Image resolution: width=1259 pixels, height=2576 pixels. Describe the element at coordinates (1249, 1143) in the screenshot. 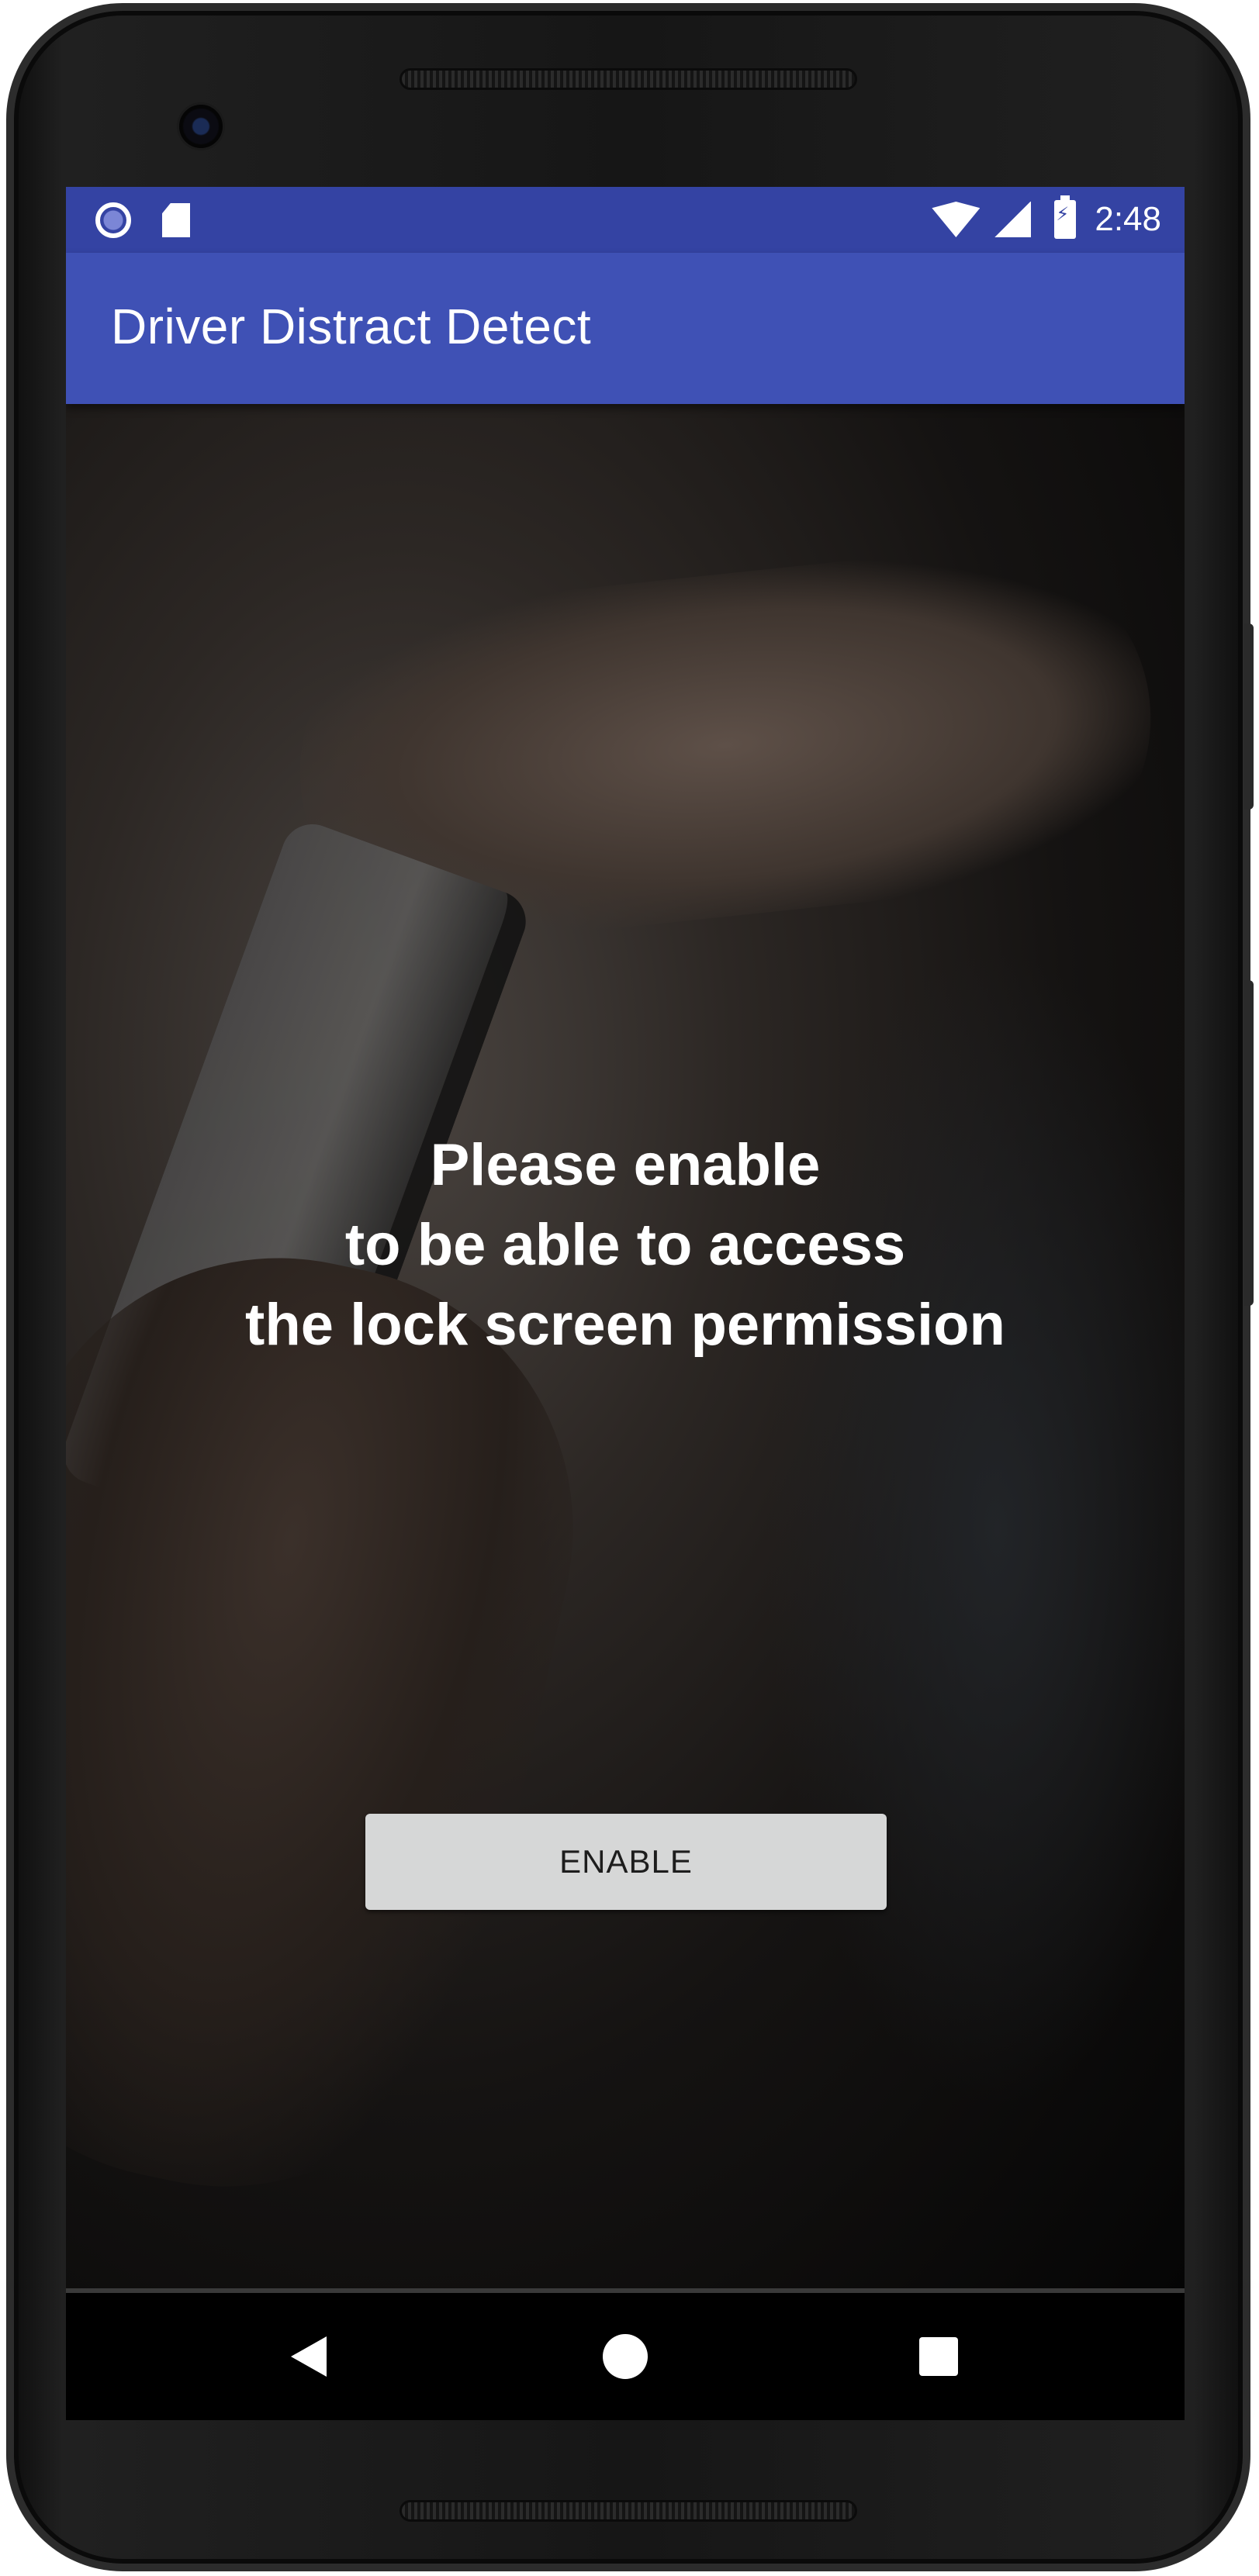

I see `volume-button` at that location.